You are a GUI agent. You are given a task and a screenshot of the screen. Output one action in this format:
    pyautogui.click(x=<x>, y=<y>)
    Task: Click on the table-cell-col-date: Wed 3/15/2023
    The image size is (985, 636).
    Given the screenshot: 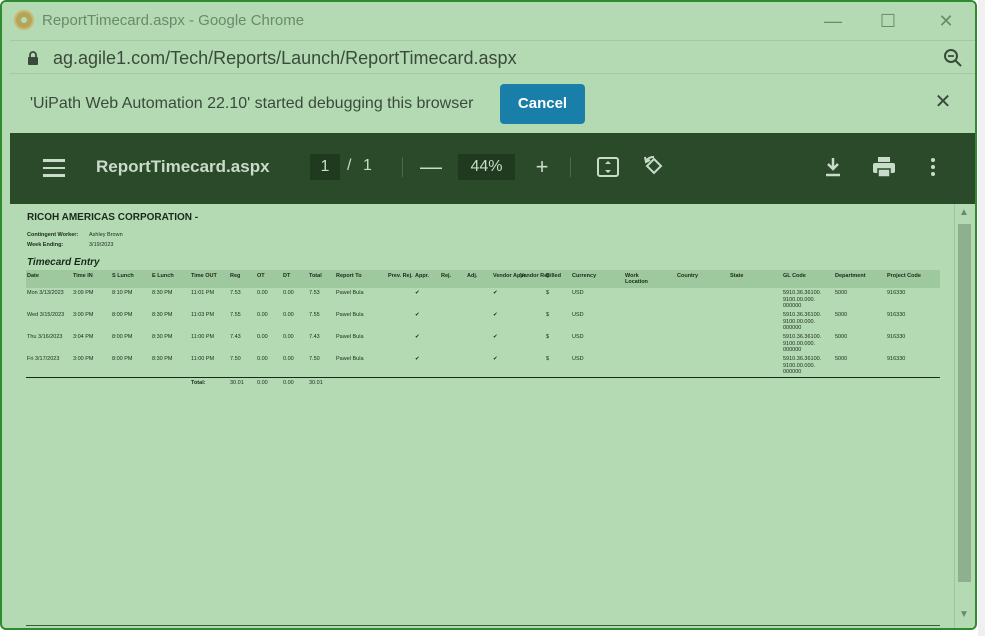 What is the action you would take?
    pyautogui.click(x=46, y=315)
    